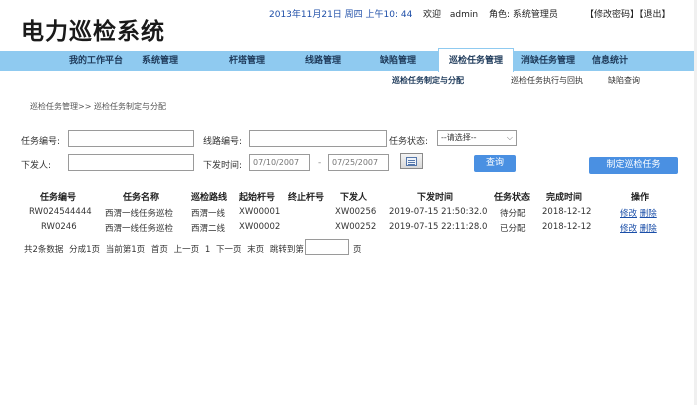  I want to click on cell-issue-time: 2019-07-15 21:50:32.0, so click(438, 212).